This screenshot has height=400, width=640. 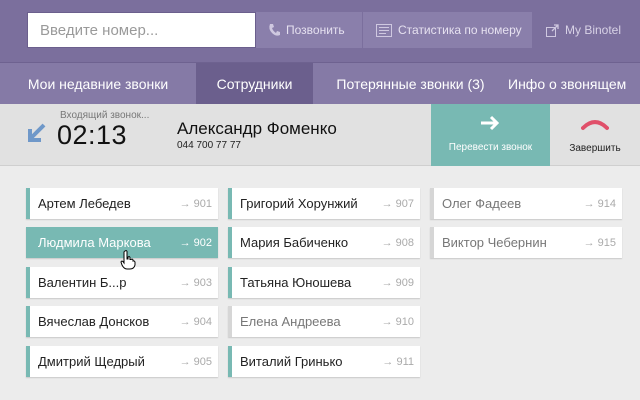 I want to click on tab-recent-calls: Мои недавние звонки, so click(x=98, y=83).